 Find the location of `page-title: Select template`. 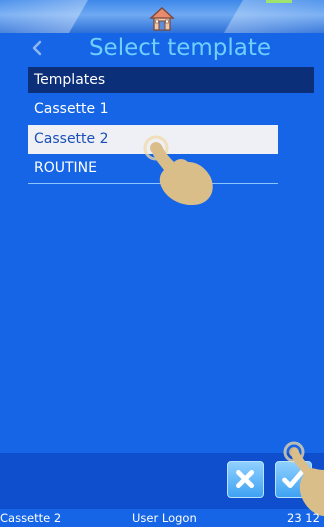

page-title: Select template is located at coordinates (180, 48).